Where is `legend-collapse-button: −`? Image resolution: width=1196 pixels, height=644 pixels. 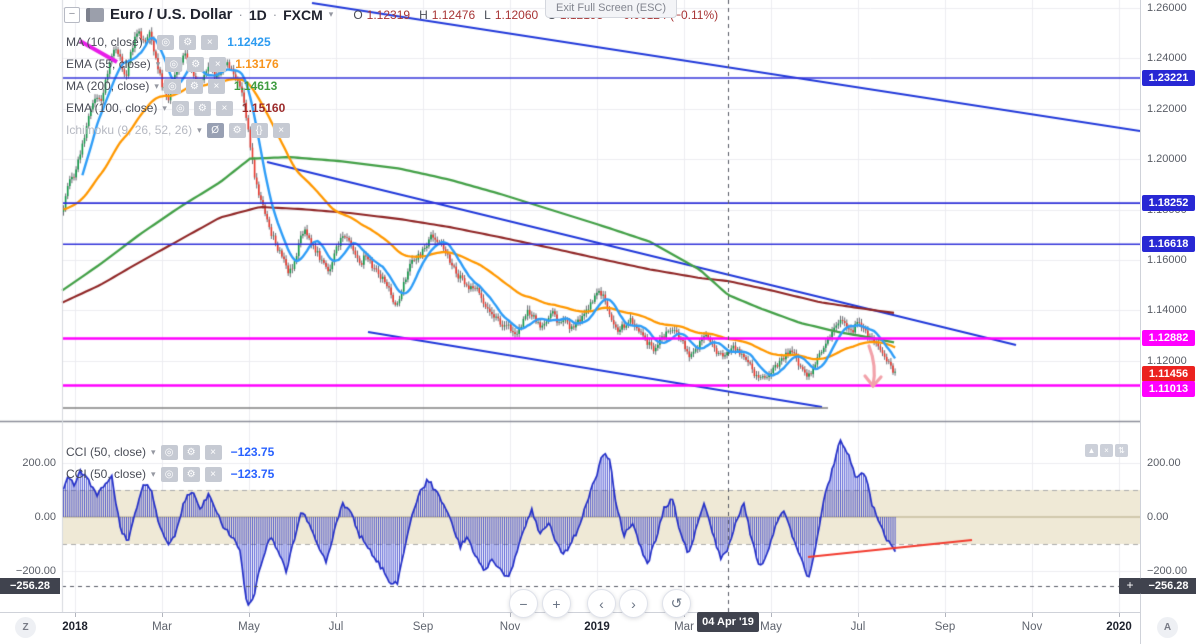
legend-collapse-button: − is located at coordinates (72, 14).